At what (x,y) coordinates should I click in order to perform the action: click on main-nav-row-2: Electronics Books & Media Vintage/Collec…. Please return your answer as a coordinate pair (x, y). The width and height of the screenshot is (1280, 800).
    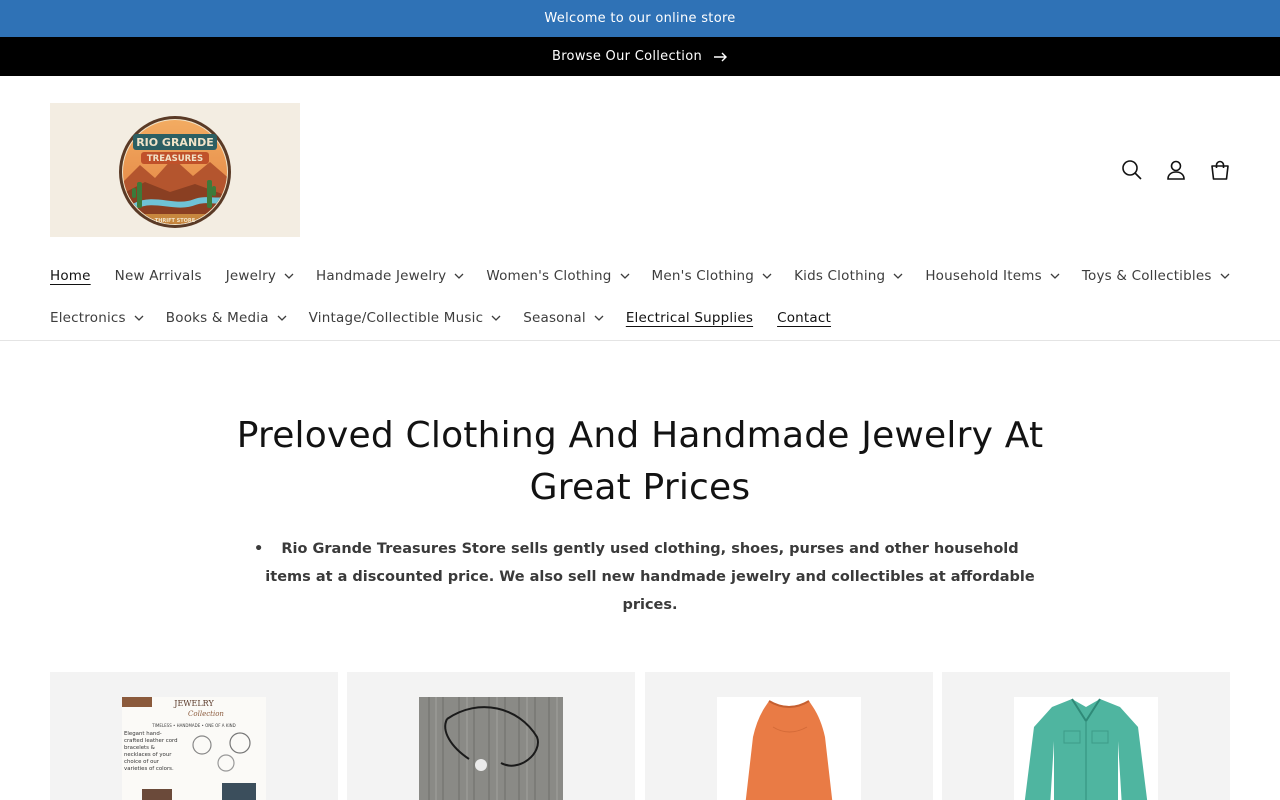
    Looking at the image, I should click on (440, 318).